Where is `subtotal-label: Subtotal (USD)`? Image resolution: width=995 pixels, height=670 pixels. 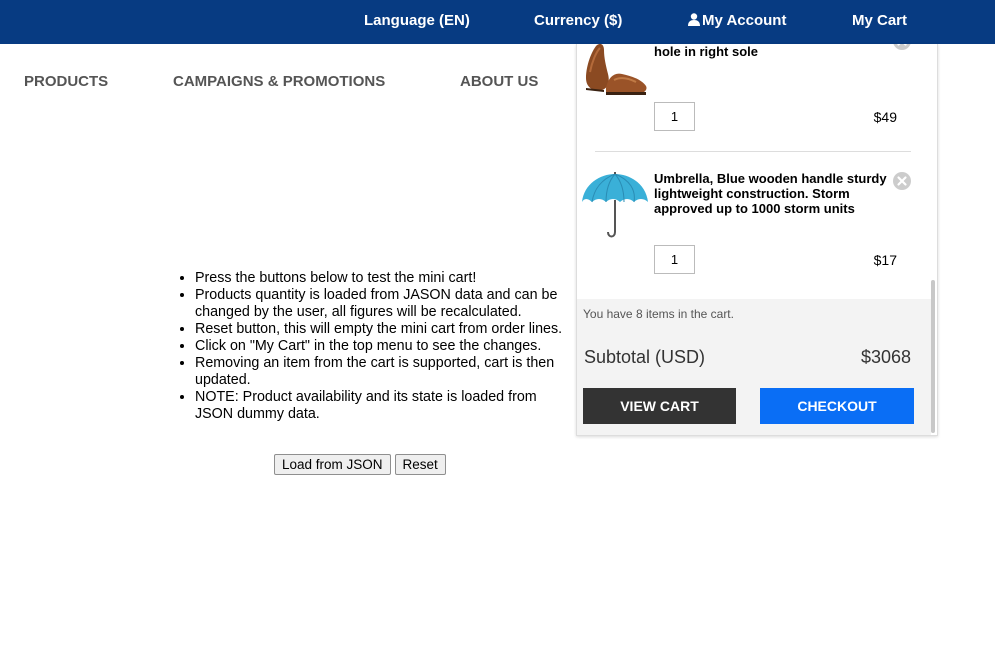
subtotal-label: Subtotal (USD) is located at coordinates (645, 357).